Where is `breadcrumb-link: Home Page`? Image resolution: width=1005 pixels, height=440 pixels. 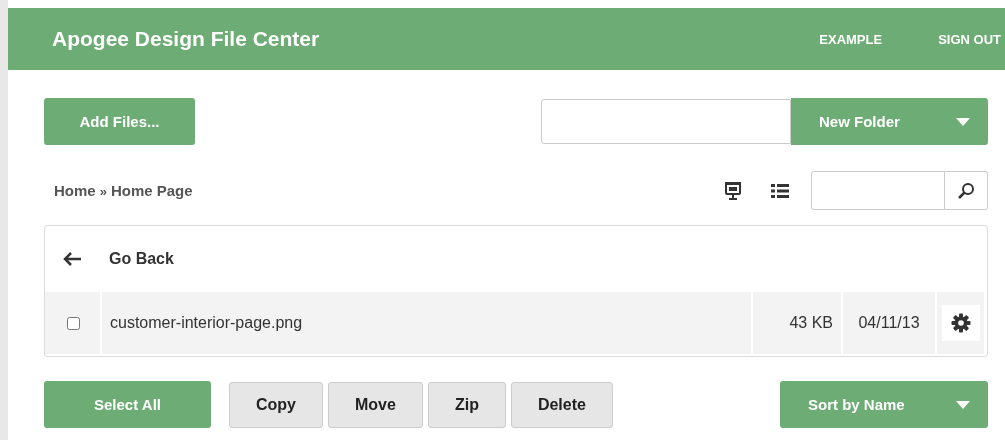 breadcrumb-link: Home Page is located at coordinates (151, 190).